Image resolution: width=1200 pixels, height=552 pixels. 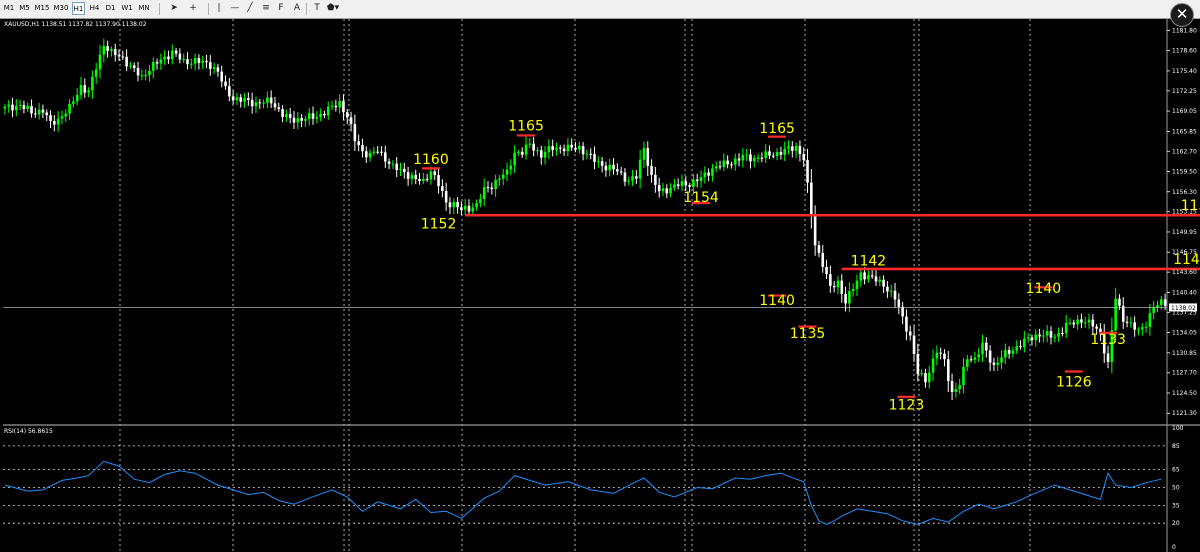 What do you see at coordinates (1184, 252) in the screenshot?
I see `y-tick-label: 1146.75` at bounding box center [1184, 252].